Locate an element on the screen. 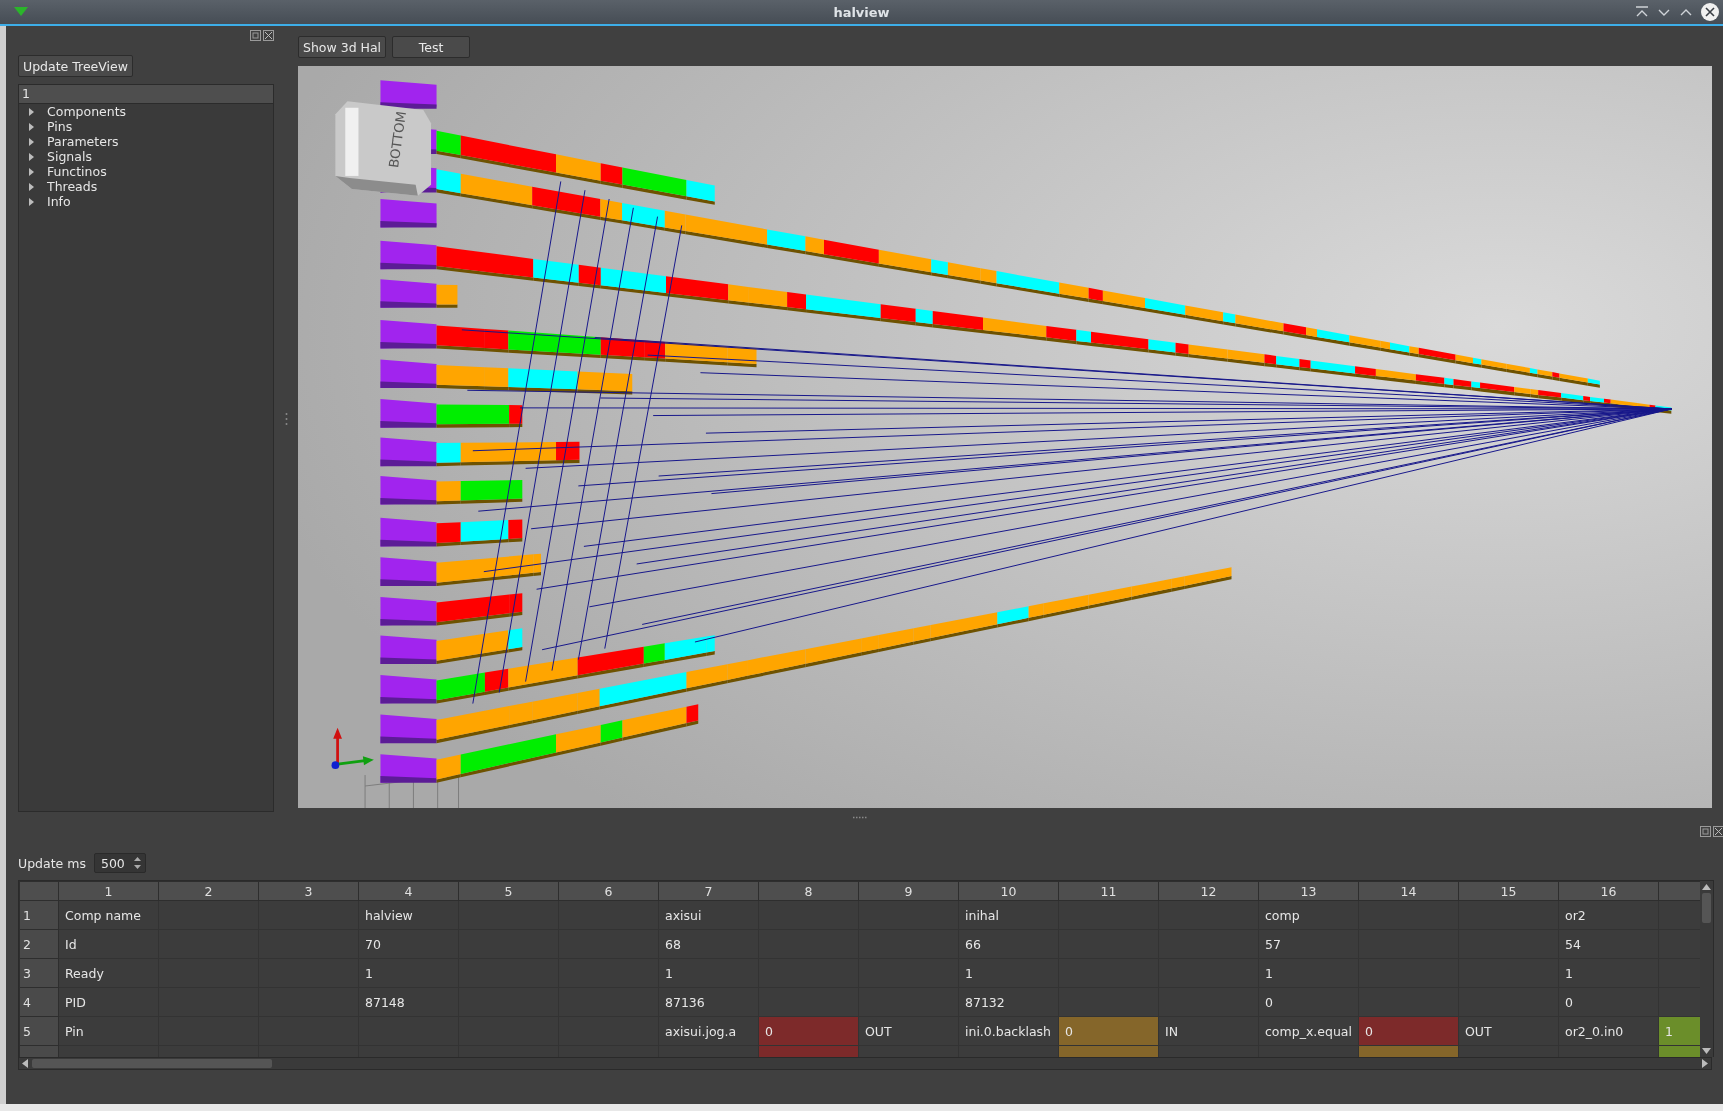  column-header: 11 is located at coordinates (1108, 891).